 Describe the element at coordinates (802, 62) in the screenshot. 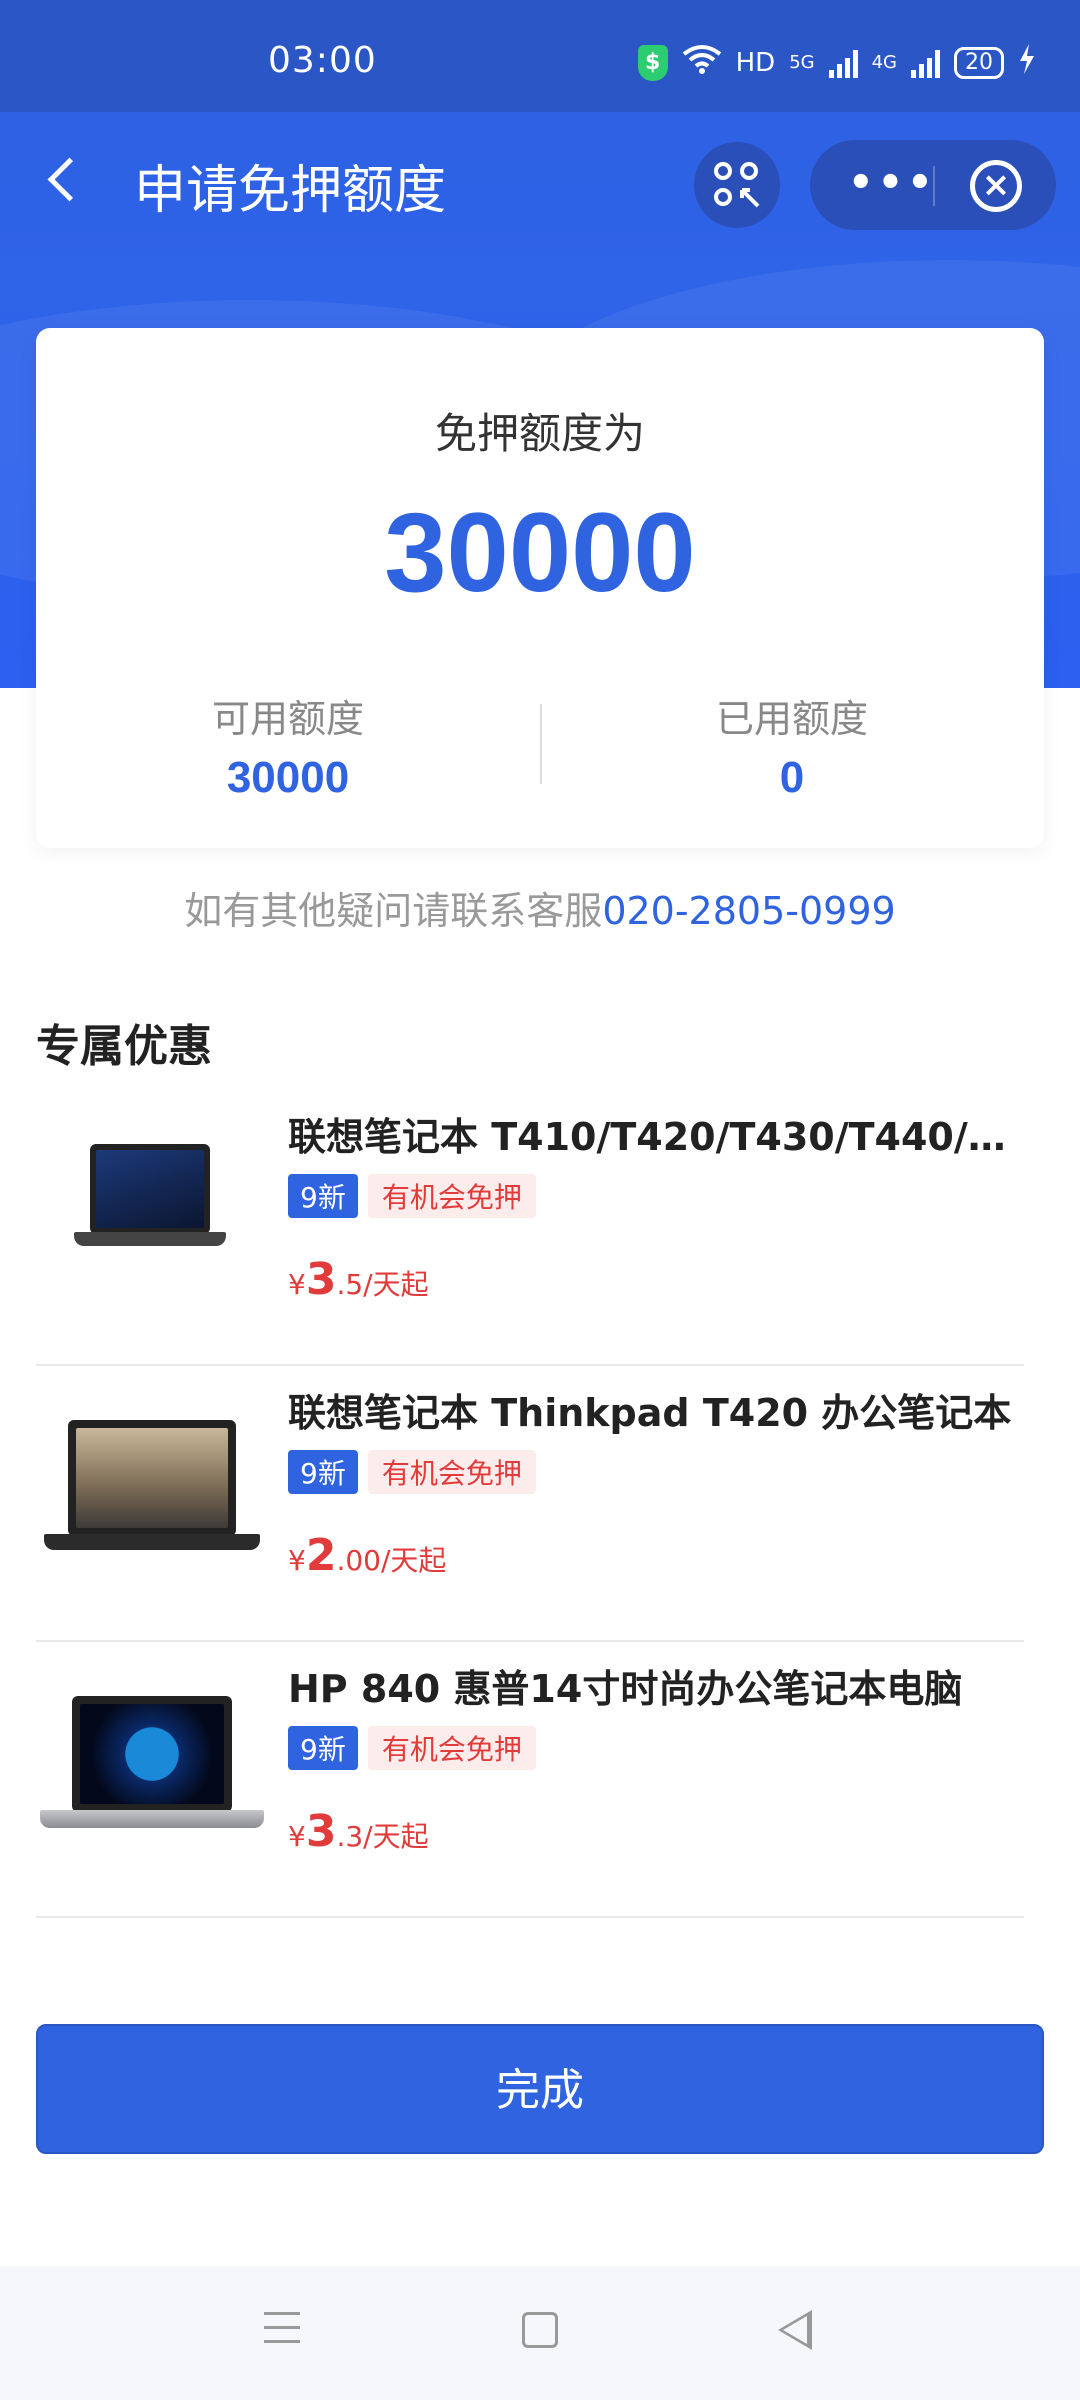

I see `signal-5g-label: 5G` at that location.